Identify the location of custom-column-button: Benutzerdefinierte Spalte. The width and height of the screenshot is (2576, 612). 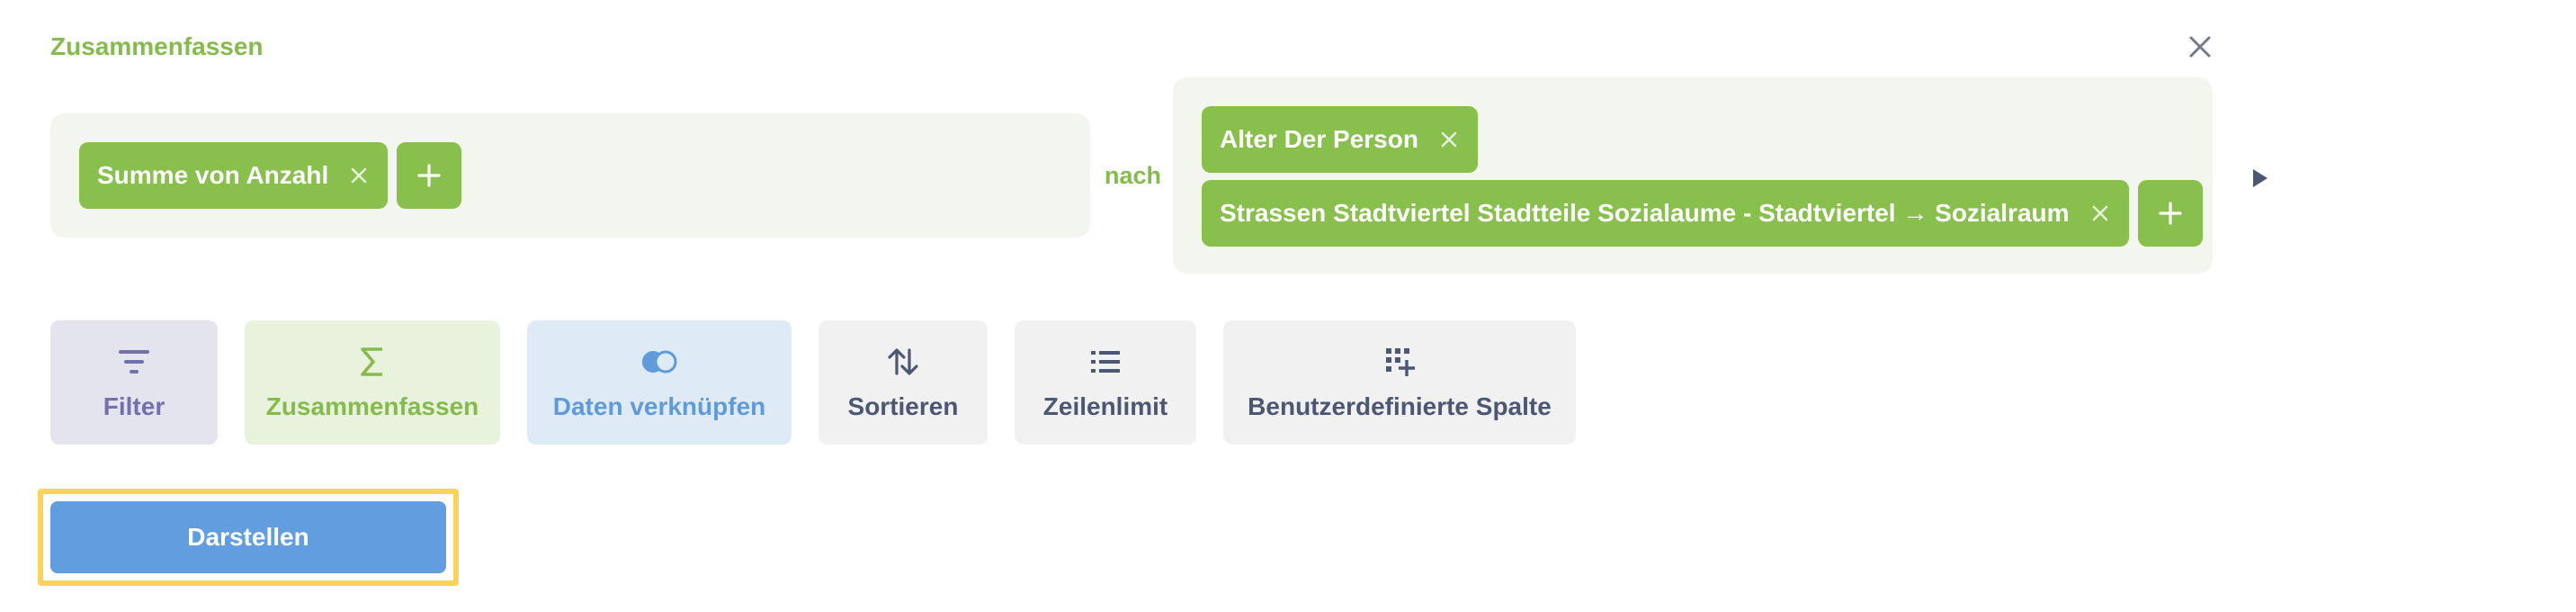
(1399, 382).